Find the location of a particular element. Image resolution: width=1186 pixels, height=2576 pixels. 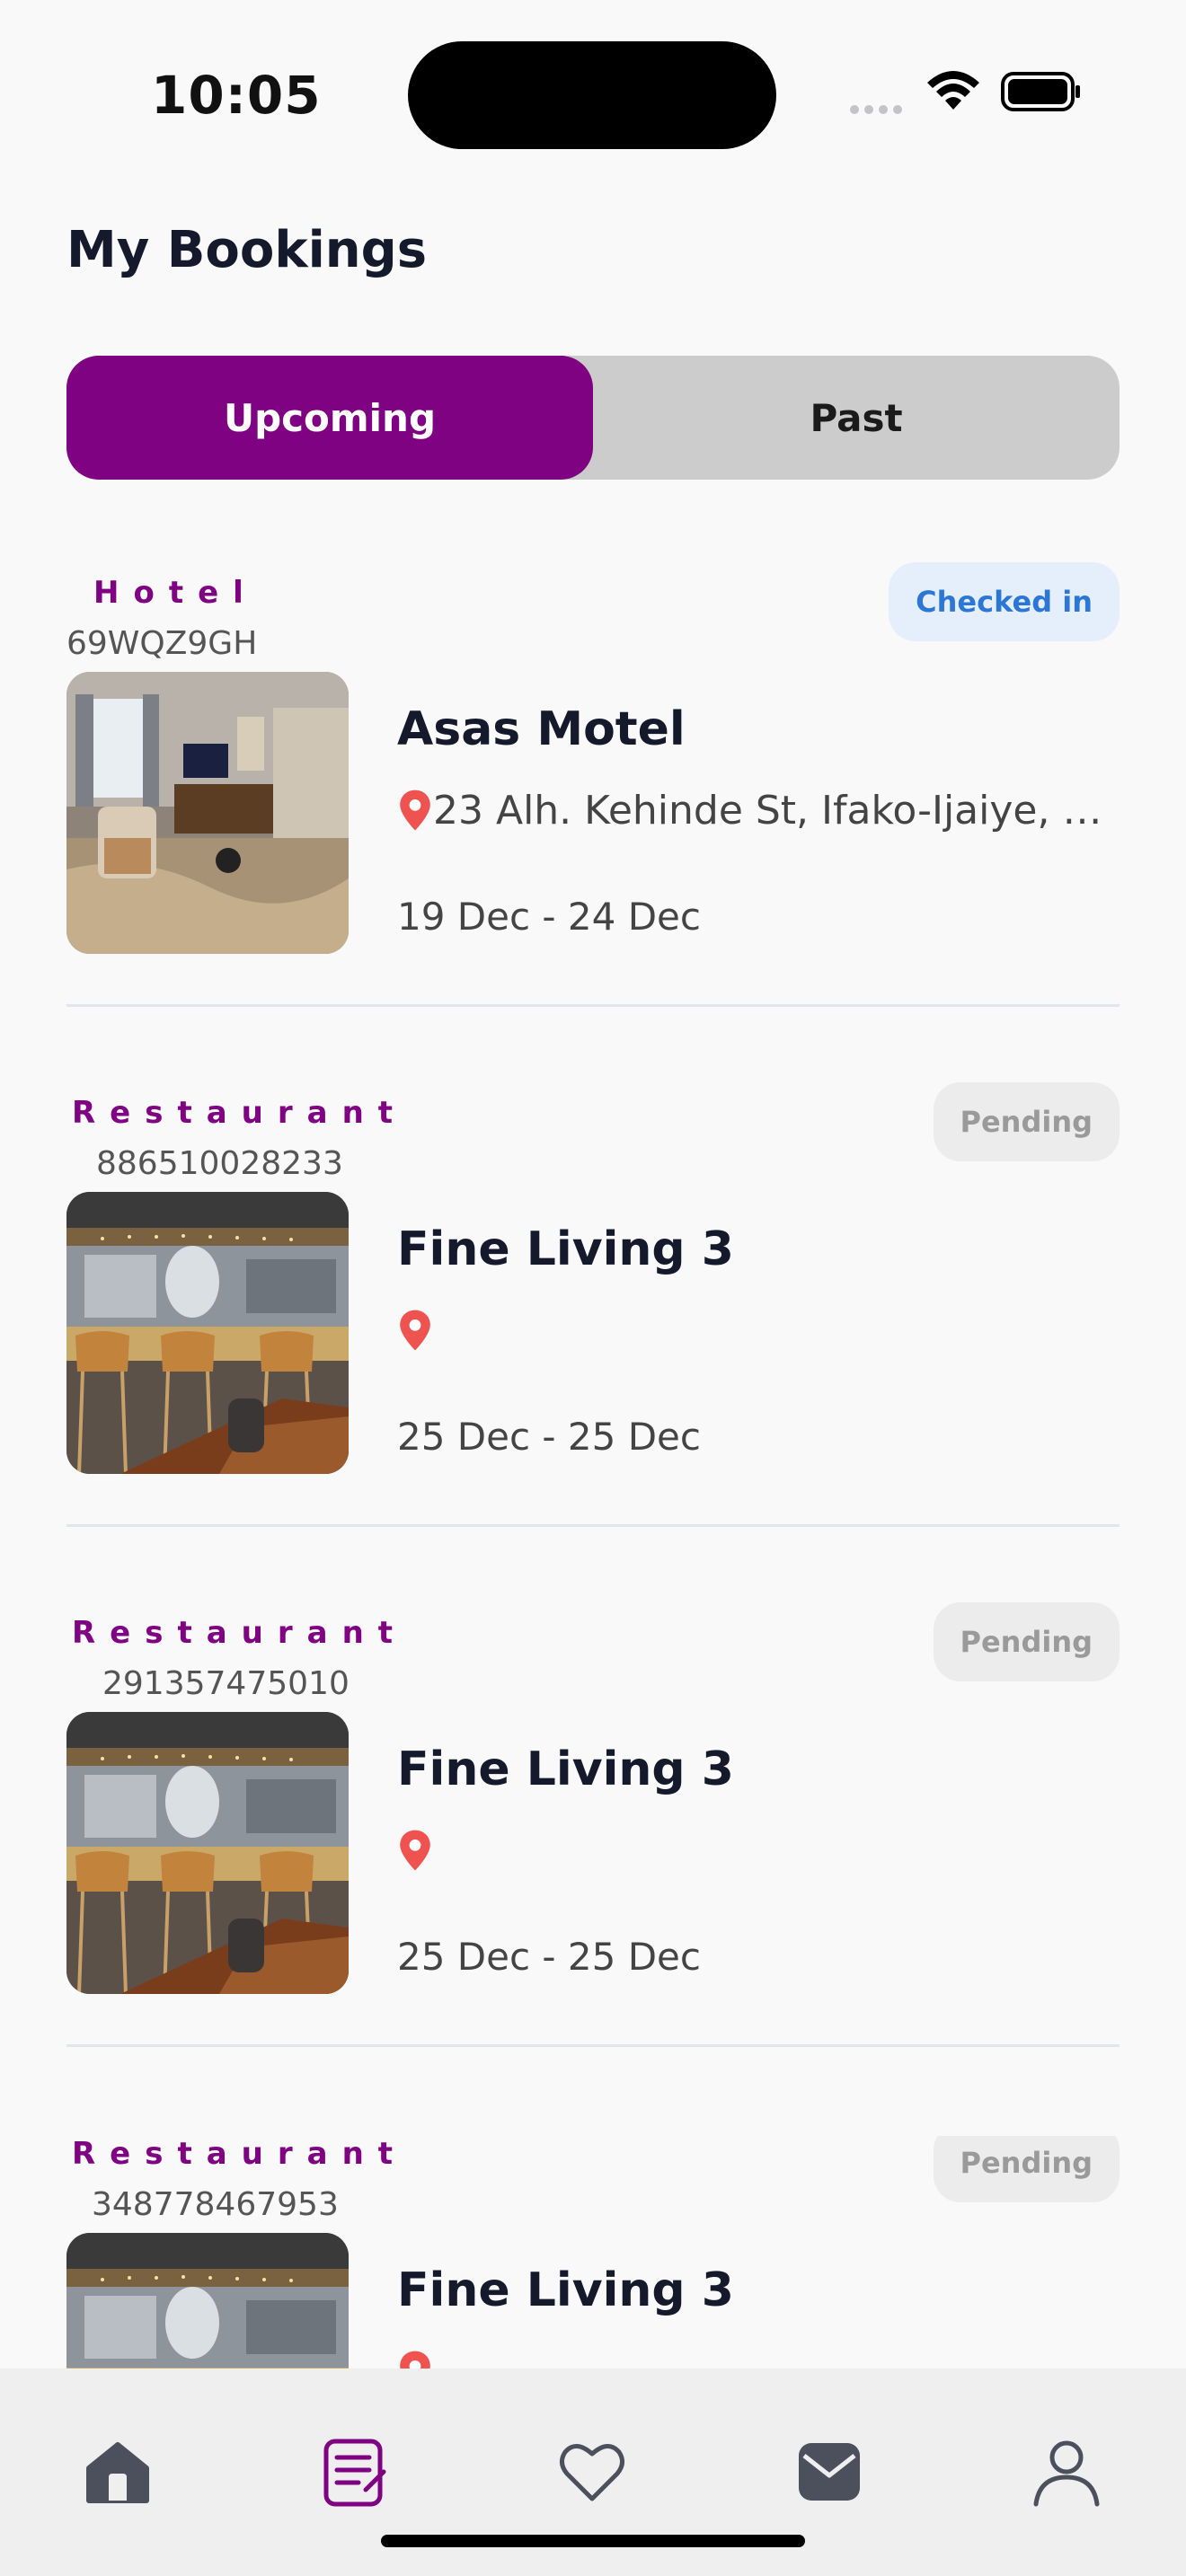

status-bar: 10:05 is located at coordinates (593, 90).